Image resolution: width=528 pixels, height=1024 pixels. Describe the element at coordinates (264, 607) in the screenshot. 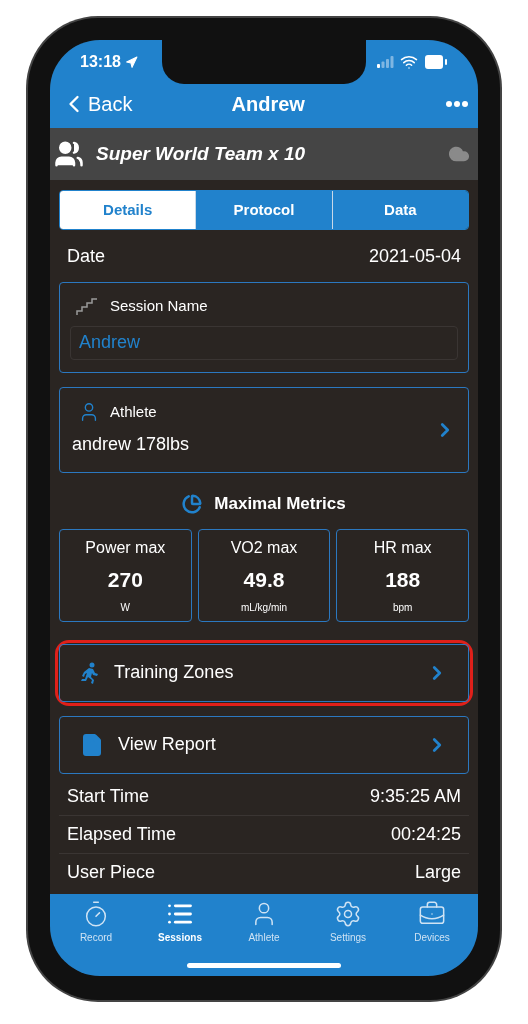

I see `metric-unit: mL/kg/min` at that location.